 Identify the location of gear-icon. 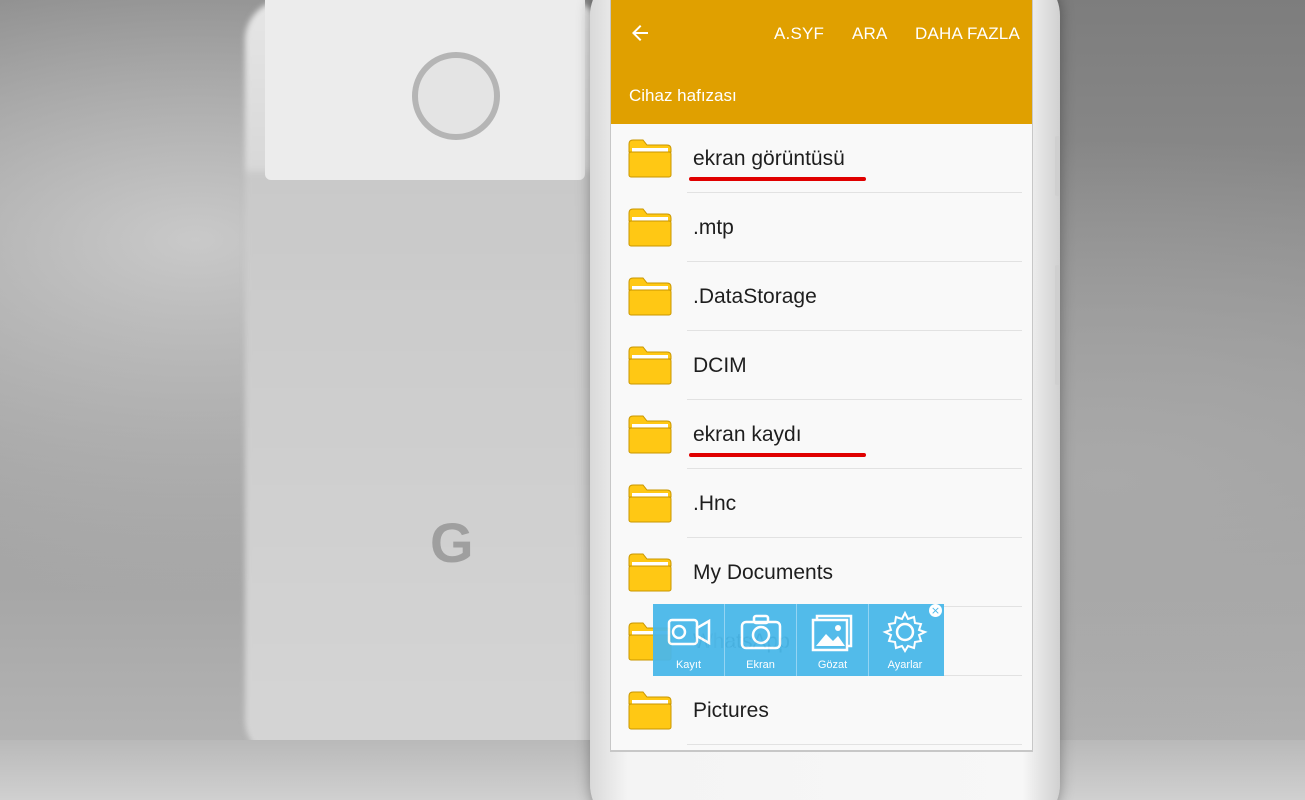
(905, 631).